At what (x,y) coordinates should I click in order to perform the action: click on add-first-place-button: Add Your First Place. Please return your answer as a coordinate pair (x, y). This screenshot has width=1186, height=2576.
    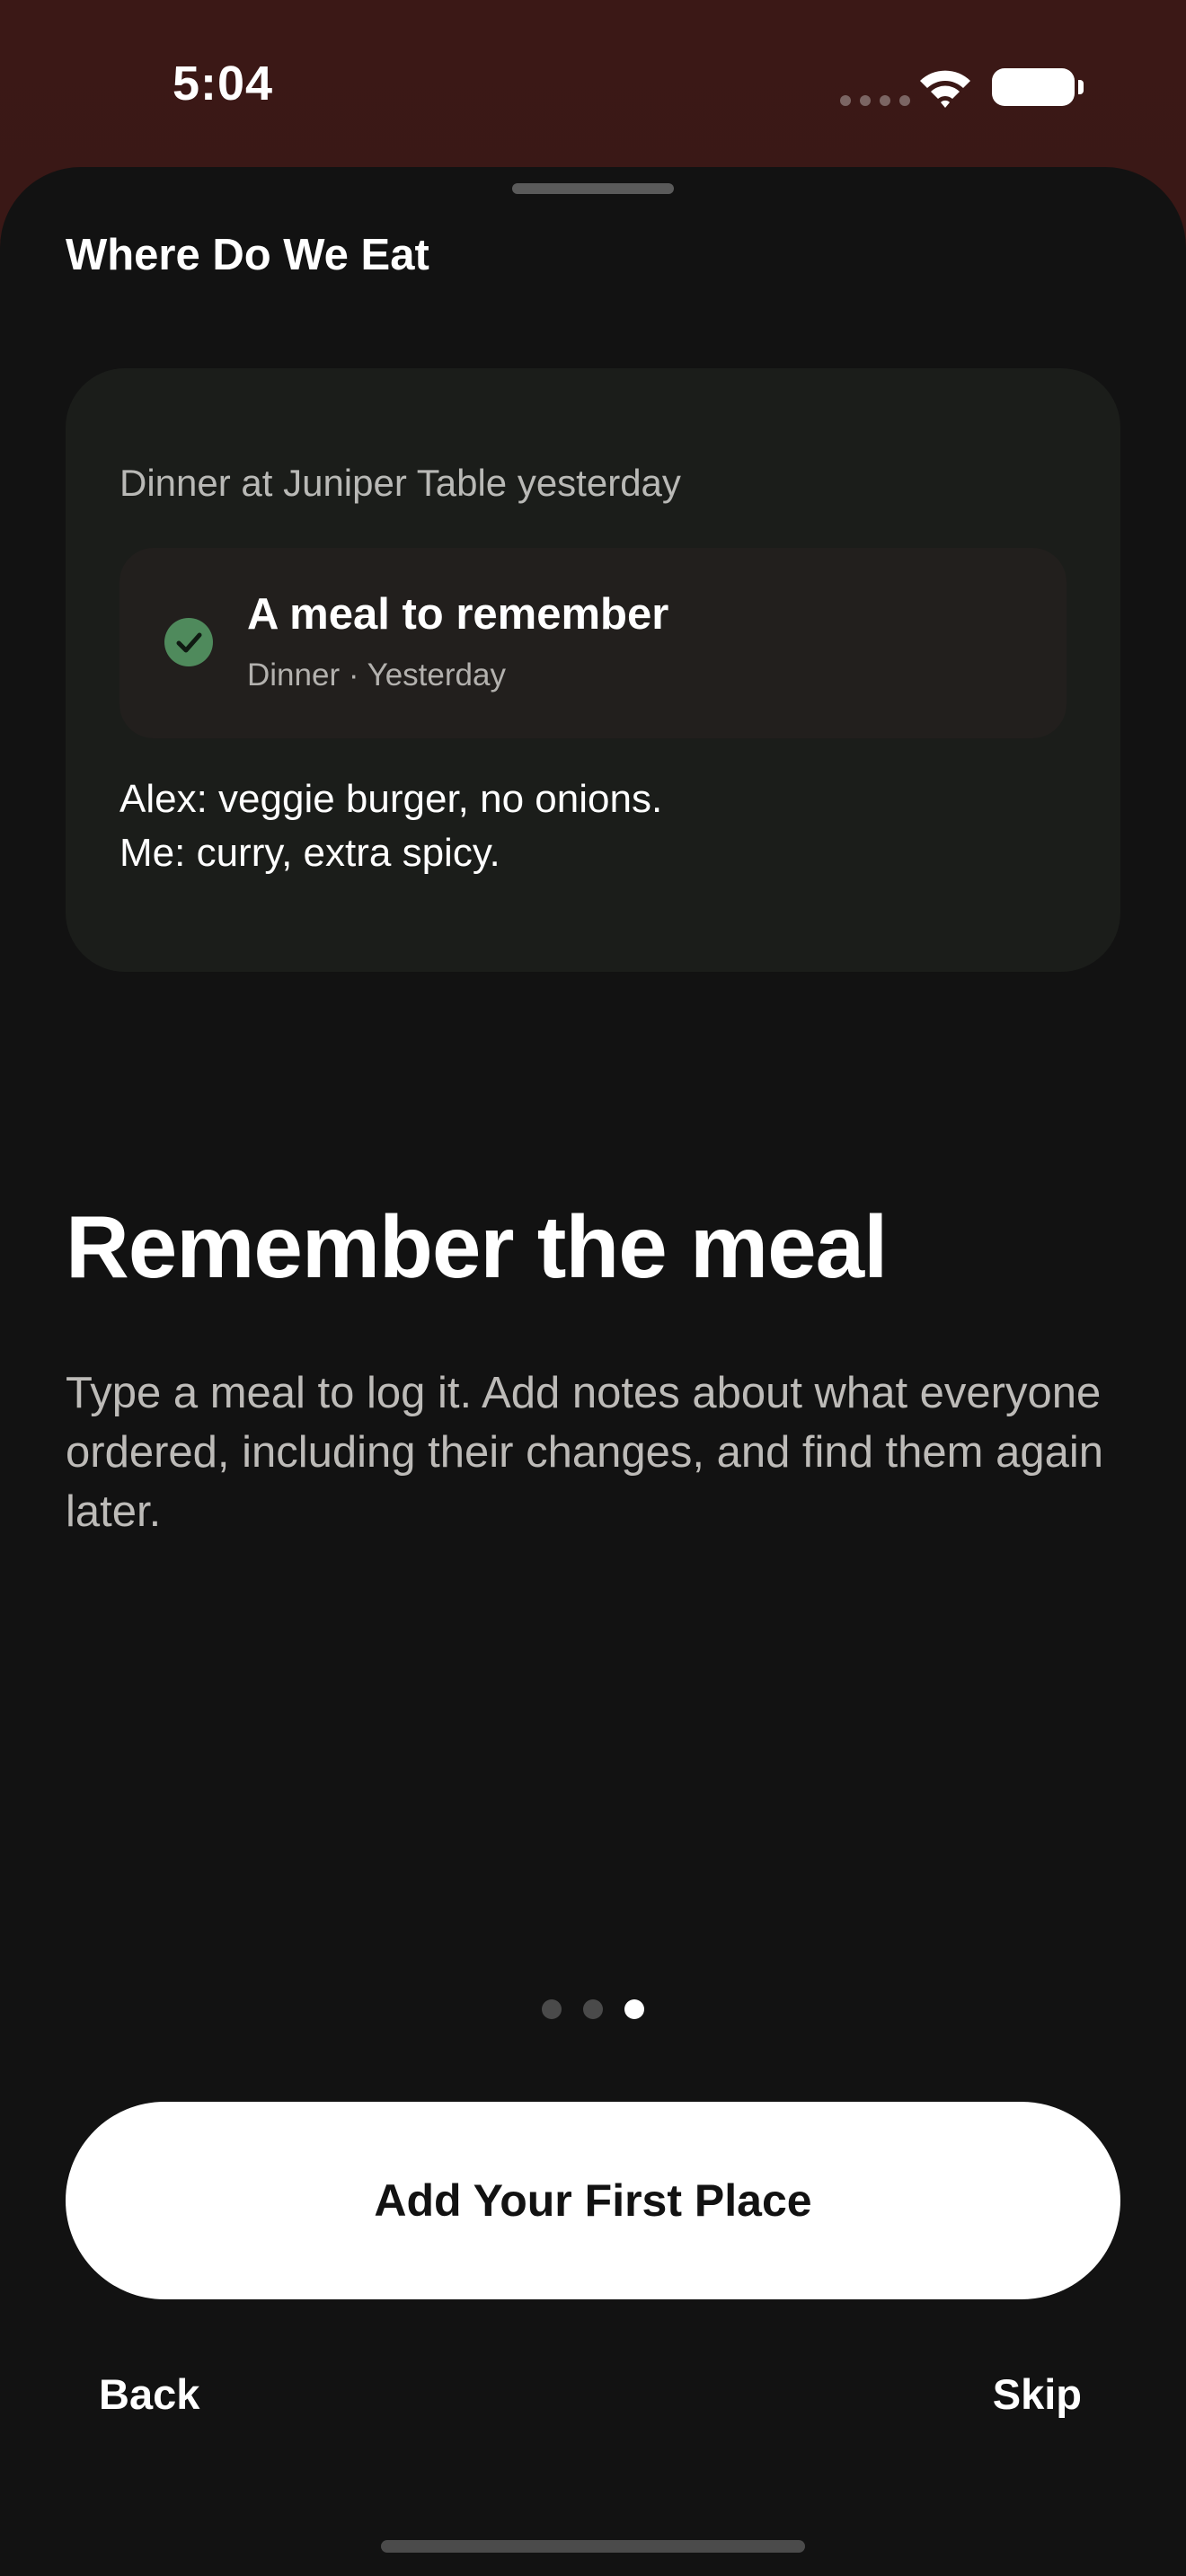
    Looking at the image, I should click on (593, 2200).